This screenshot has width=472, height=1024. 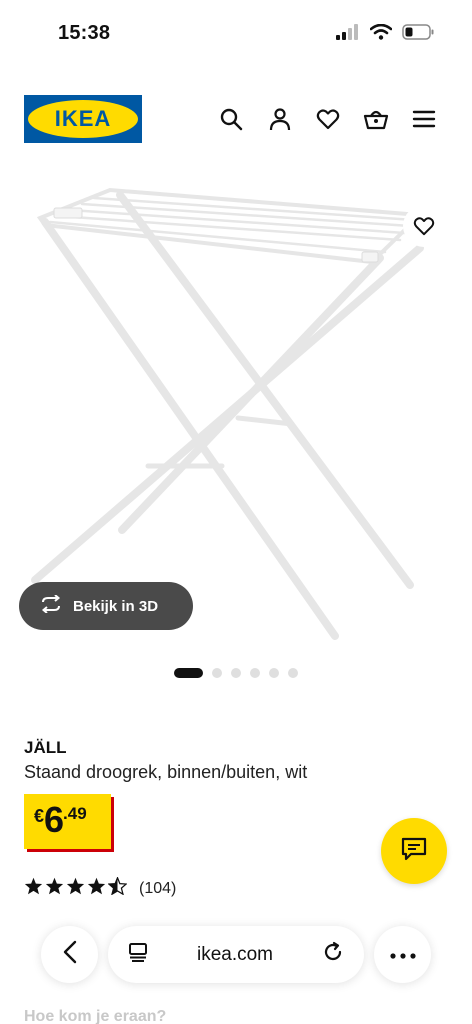 I want to click on rotate-3d-icon, so click(x=51, y=605).